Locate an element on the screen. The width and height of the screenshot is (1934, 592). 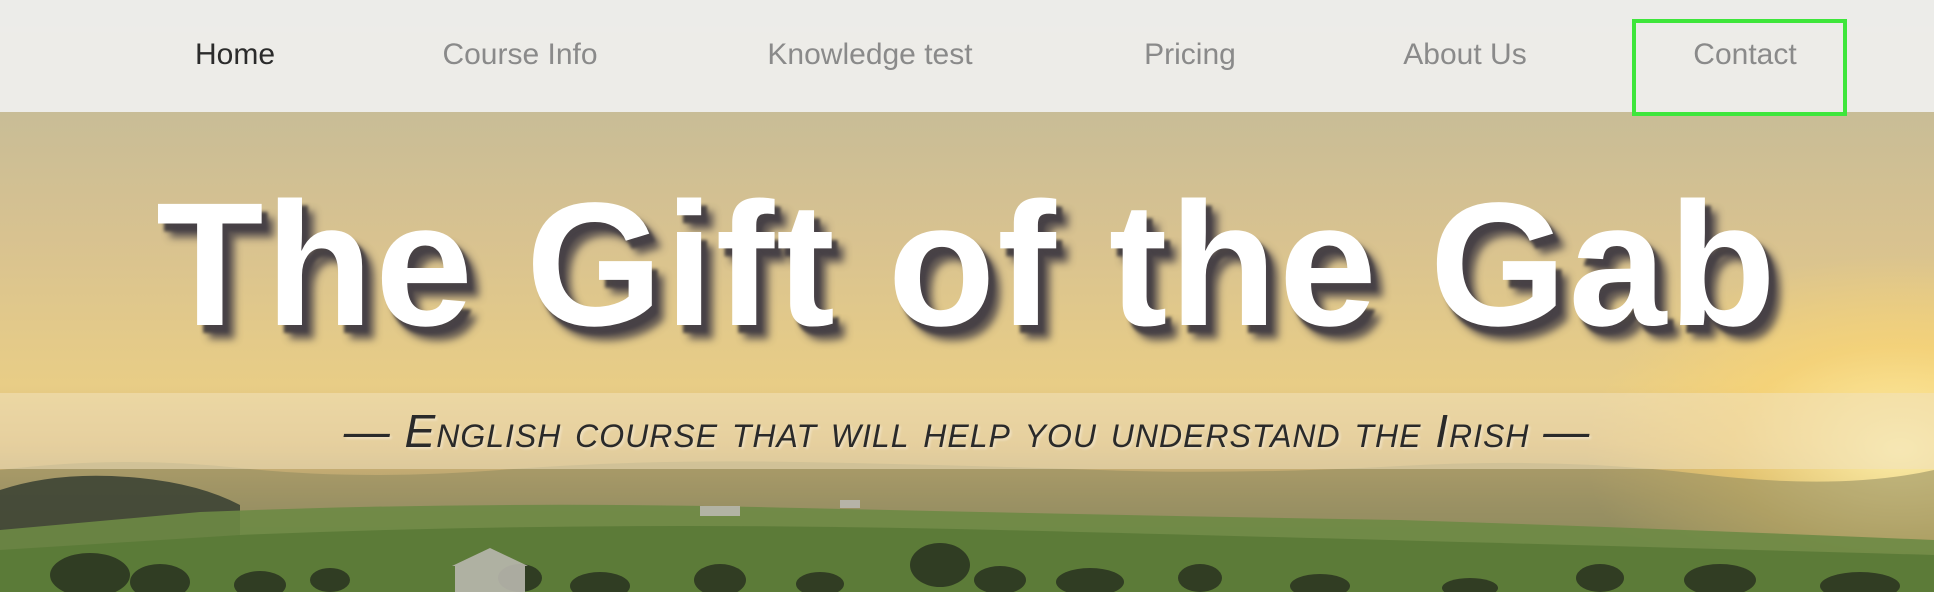
nav-item-home: Home is located at coordinates (235, 56).